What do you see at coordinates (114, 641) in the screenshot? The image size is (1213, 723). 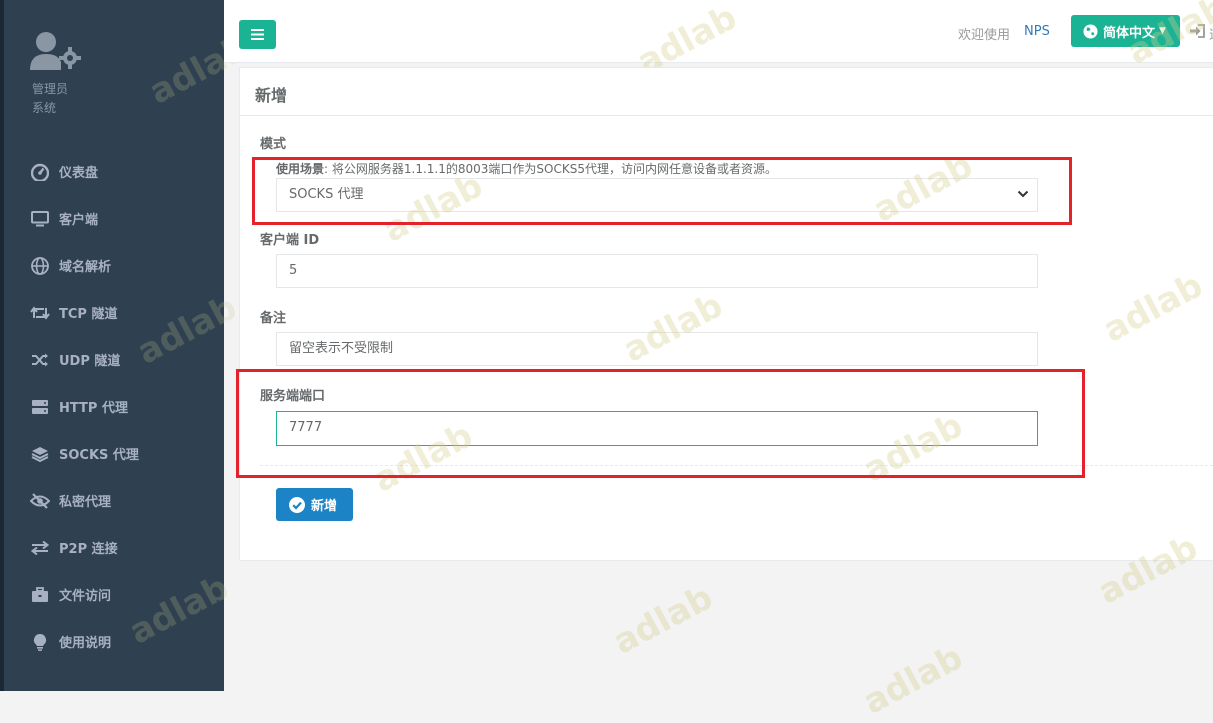 I see `sidebar-item-help: 使用说明` at bounding box center [114, 641].